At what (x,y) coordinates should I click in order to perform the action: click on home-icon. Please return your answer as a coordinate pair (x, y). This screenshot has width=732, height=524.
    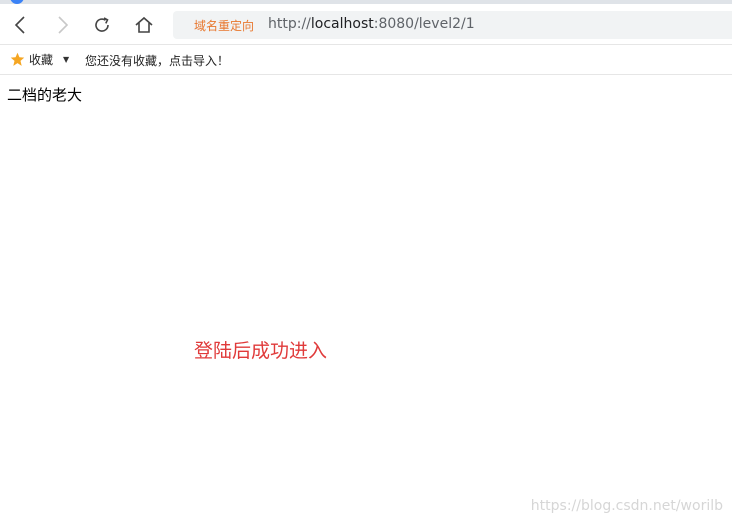
    Looking at the image, I should click on (144, 24).